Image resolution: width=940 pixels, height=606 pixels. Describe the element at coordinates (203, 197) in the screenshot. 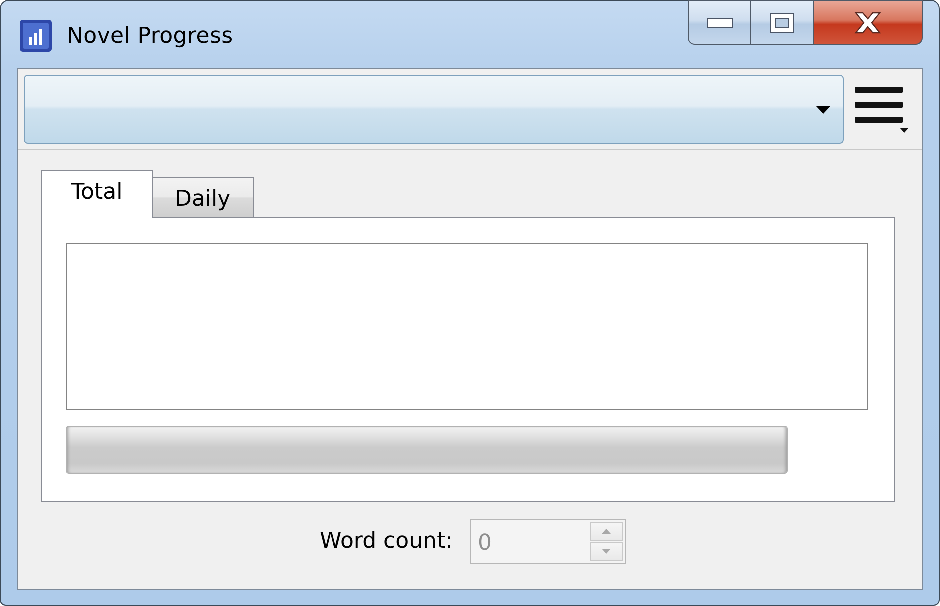

I see `tab: Daily` at that location.